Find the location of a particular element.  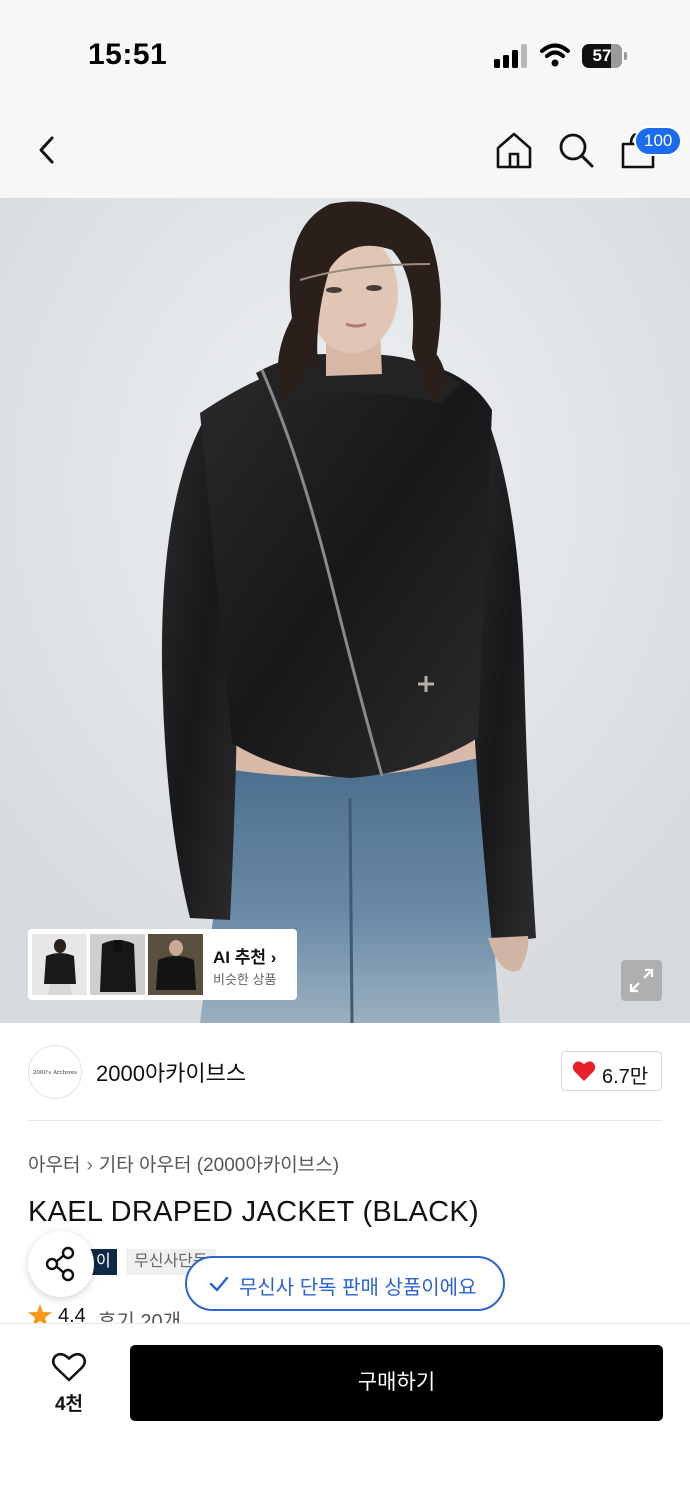

brand-name: 2000아카이브스 is located at coordinates (171, 1072).